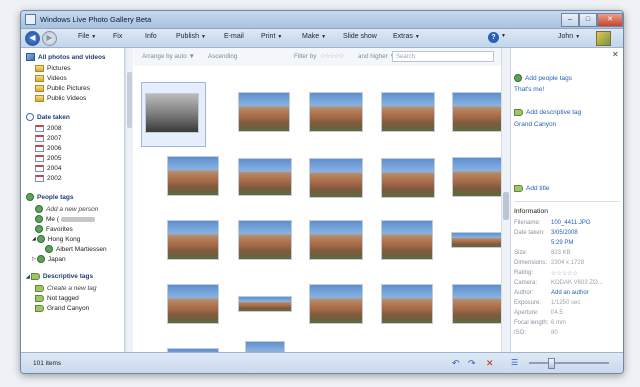 This screenshot has width=640, height=387. What do you see at coordinates (443, 56) in the screenshot?
I see `search-input: Search` at bounding box center [443, 56].